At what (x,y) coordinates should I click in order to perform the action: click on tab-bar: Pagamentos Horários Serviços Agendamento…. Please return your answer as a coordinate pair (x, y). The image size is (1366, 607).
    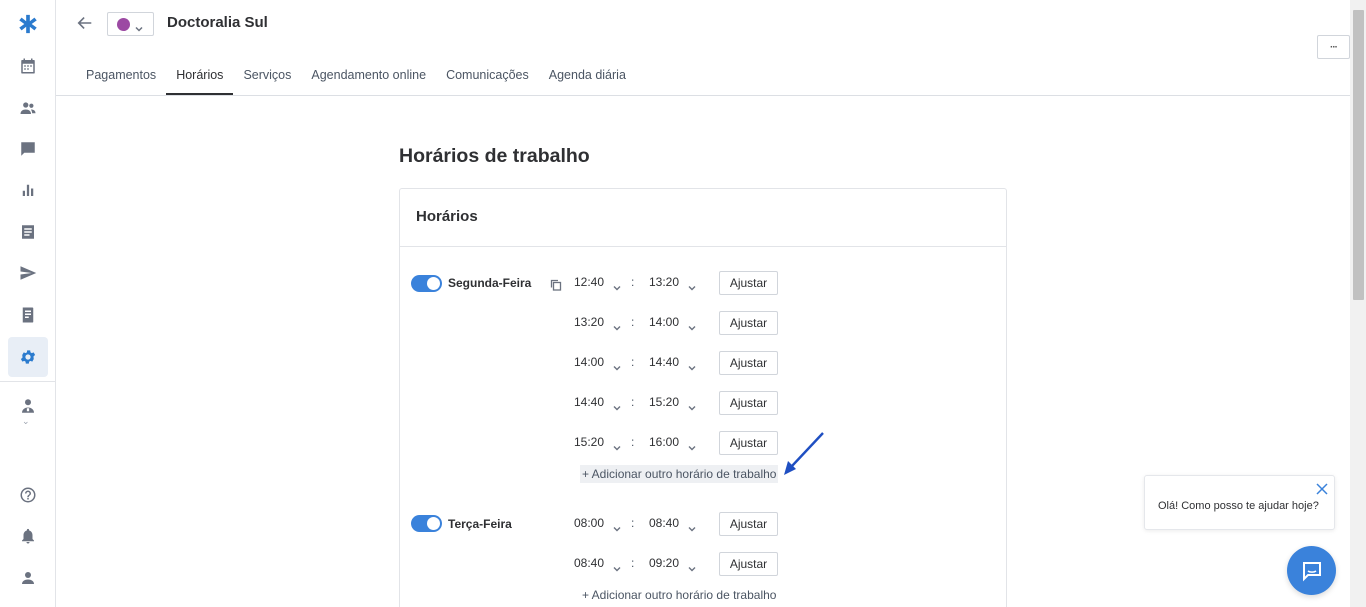
    Looking at the image, I should click on (356, 76).